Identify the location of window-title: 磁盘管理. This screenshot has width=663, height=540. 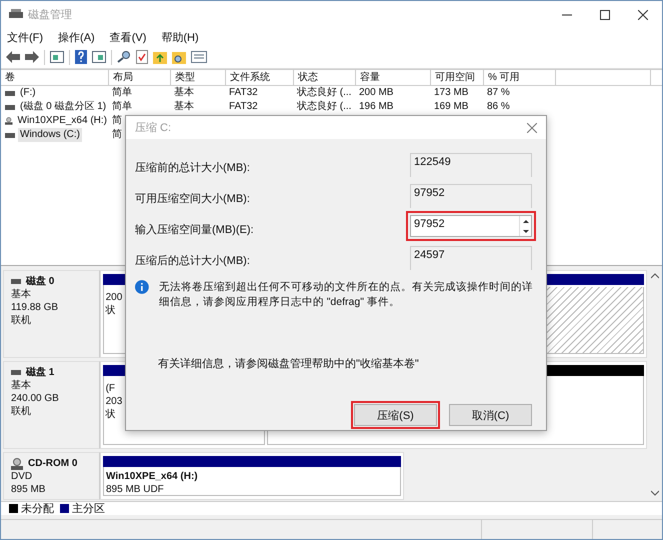
(50, 15).